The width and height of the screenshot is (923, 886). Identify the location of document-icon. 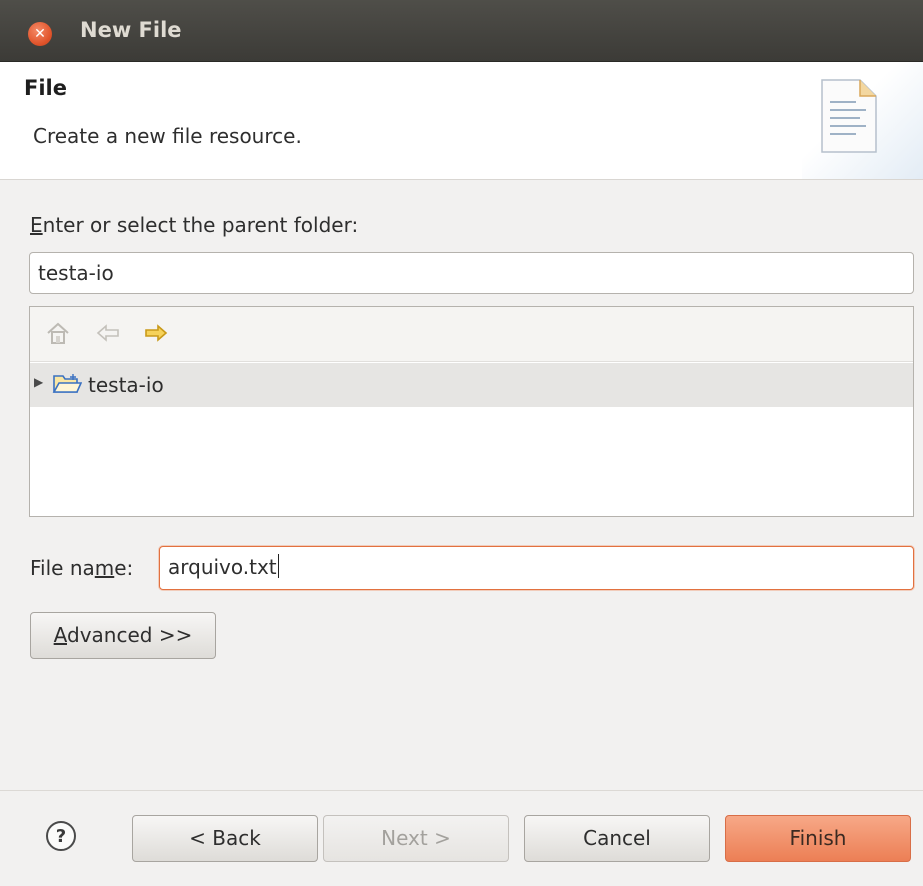
(849, 116).